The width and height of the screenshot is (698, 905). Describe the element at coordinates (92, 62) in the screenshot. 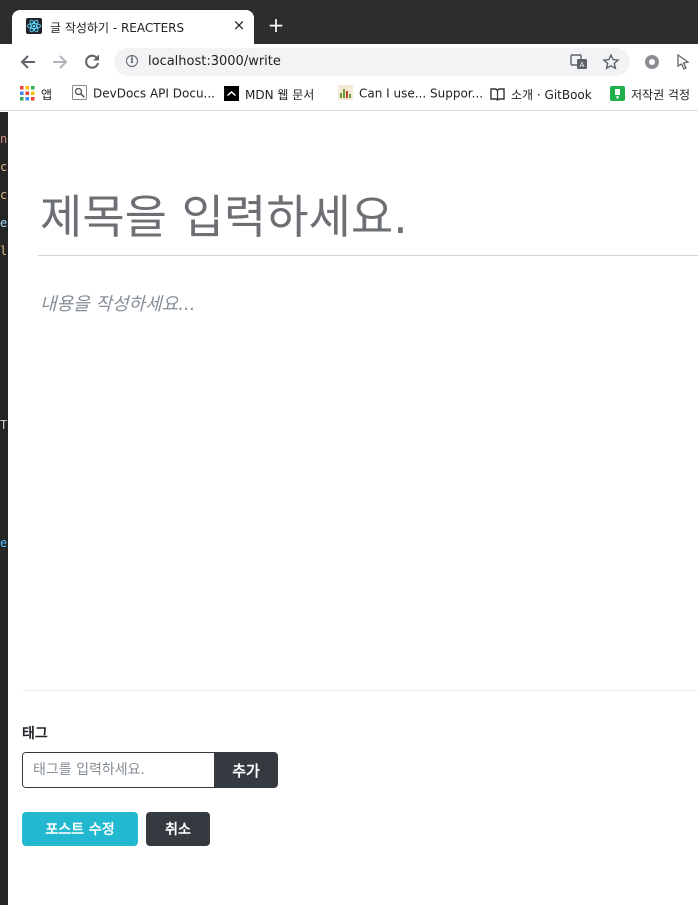

I see `reload-icon` at that location.